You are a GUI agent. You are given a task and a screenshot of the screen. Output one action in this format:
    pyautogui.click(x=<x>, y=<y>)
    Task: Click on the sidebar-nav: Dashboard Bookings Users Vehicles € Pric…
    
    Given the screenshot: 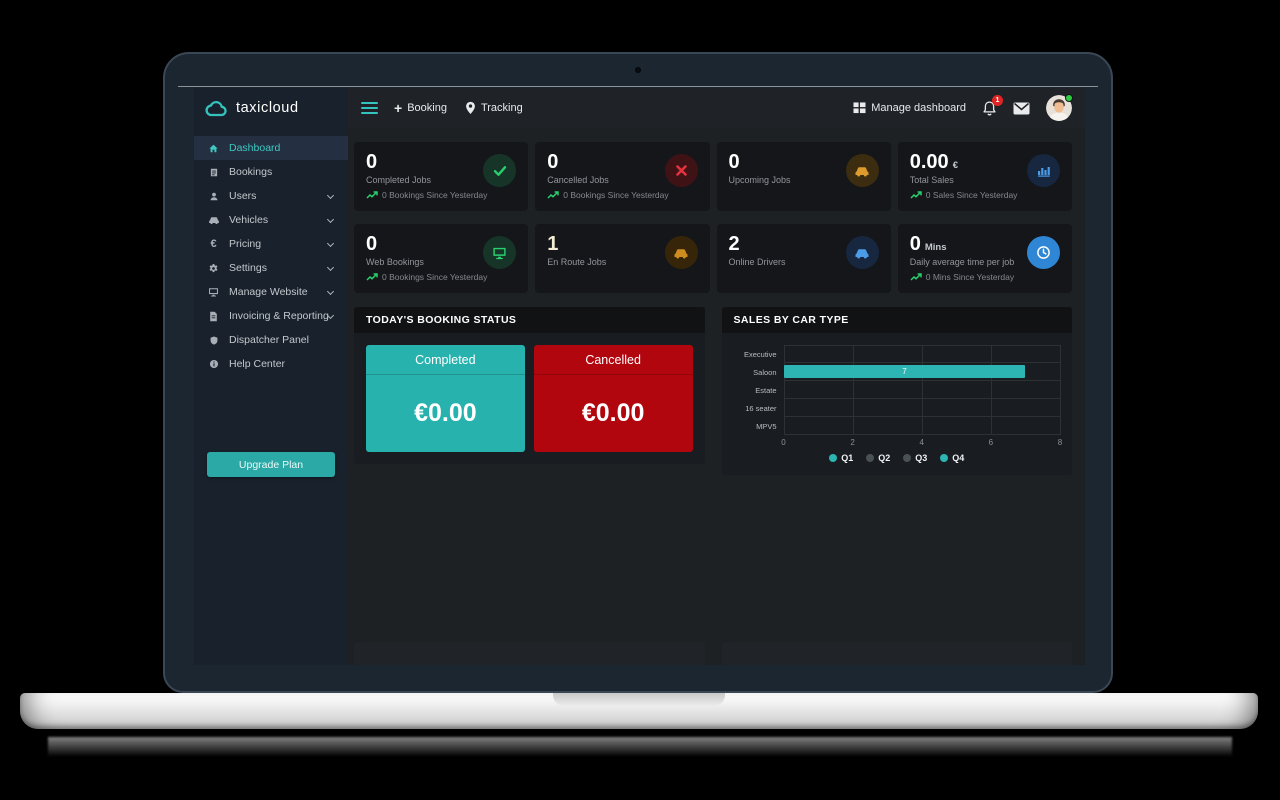 What is the action you would take?
    pyautogui.click(x=271, y=256)
    